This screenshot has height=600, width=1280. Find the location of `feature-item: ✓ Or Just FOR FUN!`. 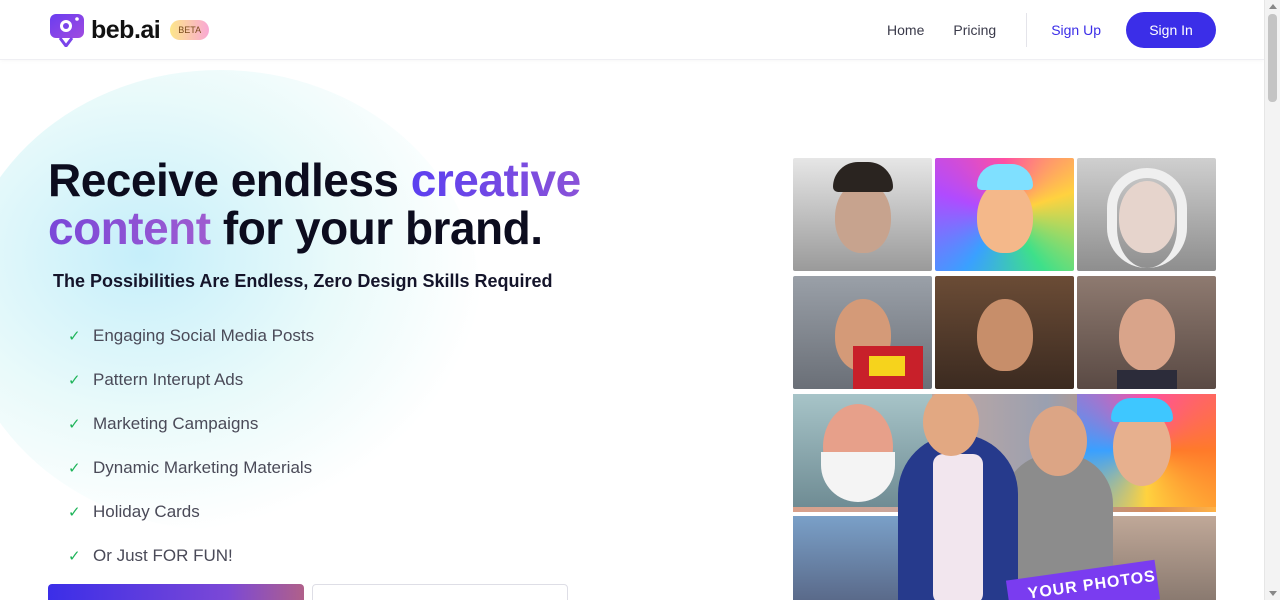

feature-item: ✓ Or Just FOR FUN! is located at coordinates (191, 556).